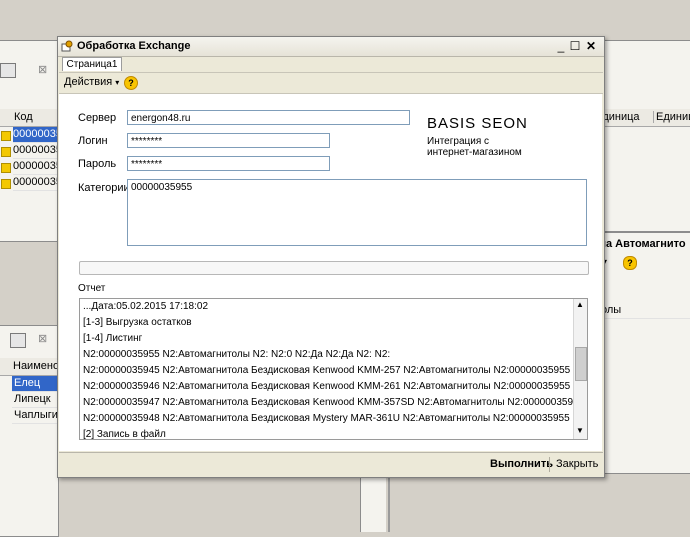  I want to click on categories-label: Категории, so click(104, 188).